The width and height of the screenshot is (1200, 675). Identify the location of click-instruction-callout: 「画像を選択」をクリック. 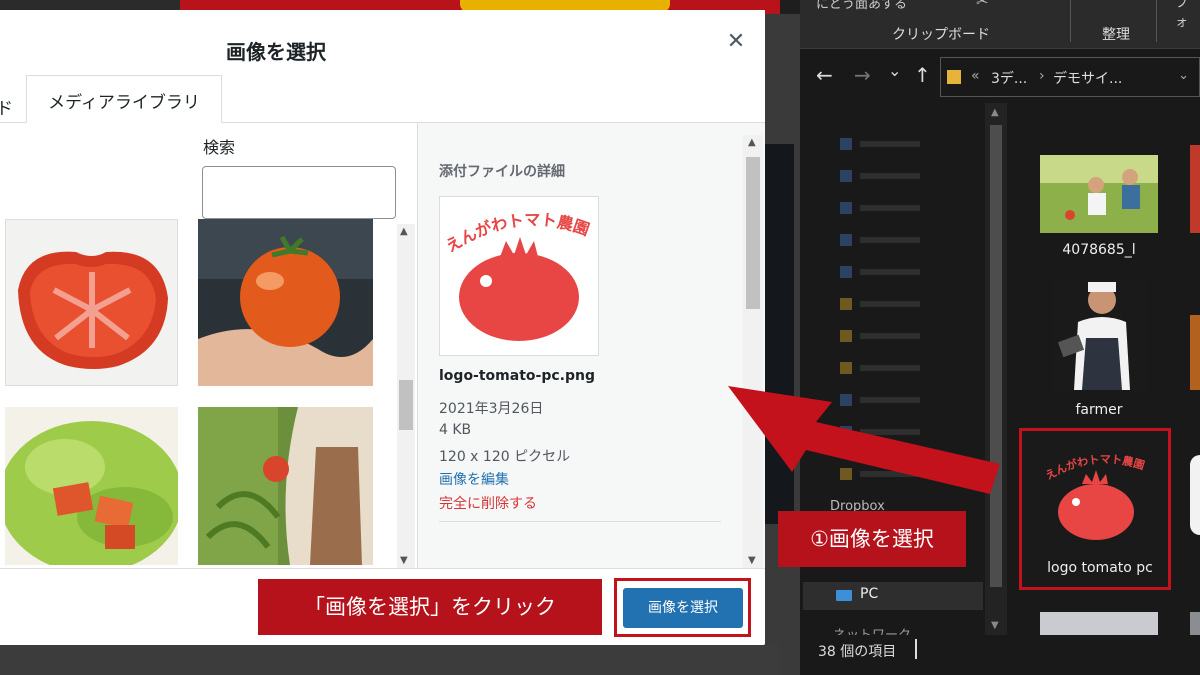
(430, 607).